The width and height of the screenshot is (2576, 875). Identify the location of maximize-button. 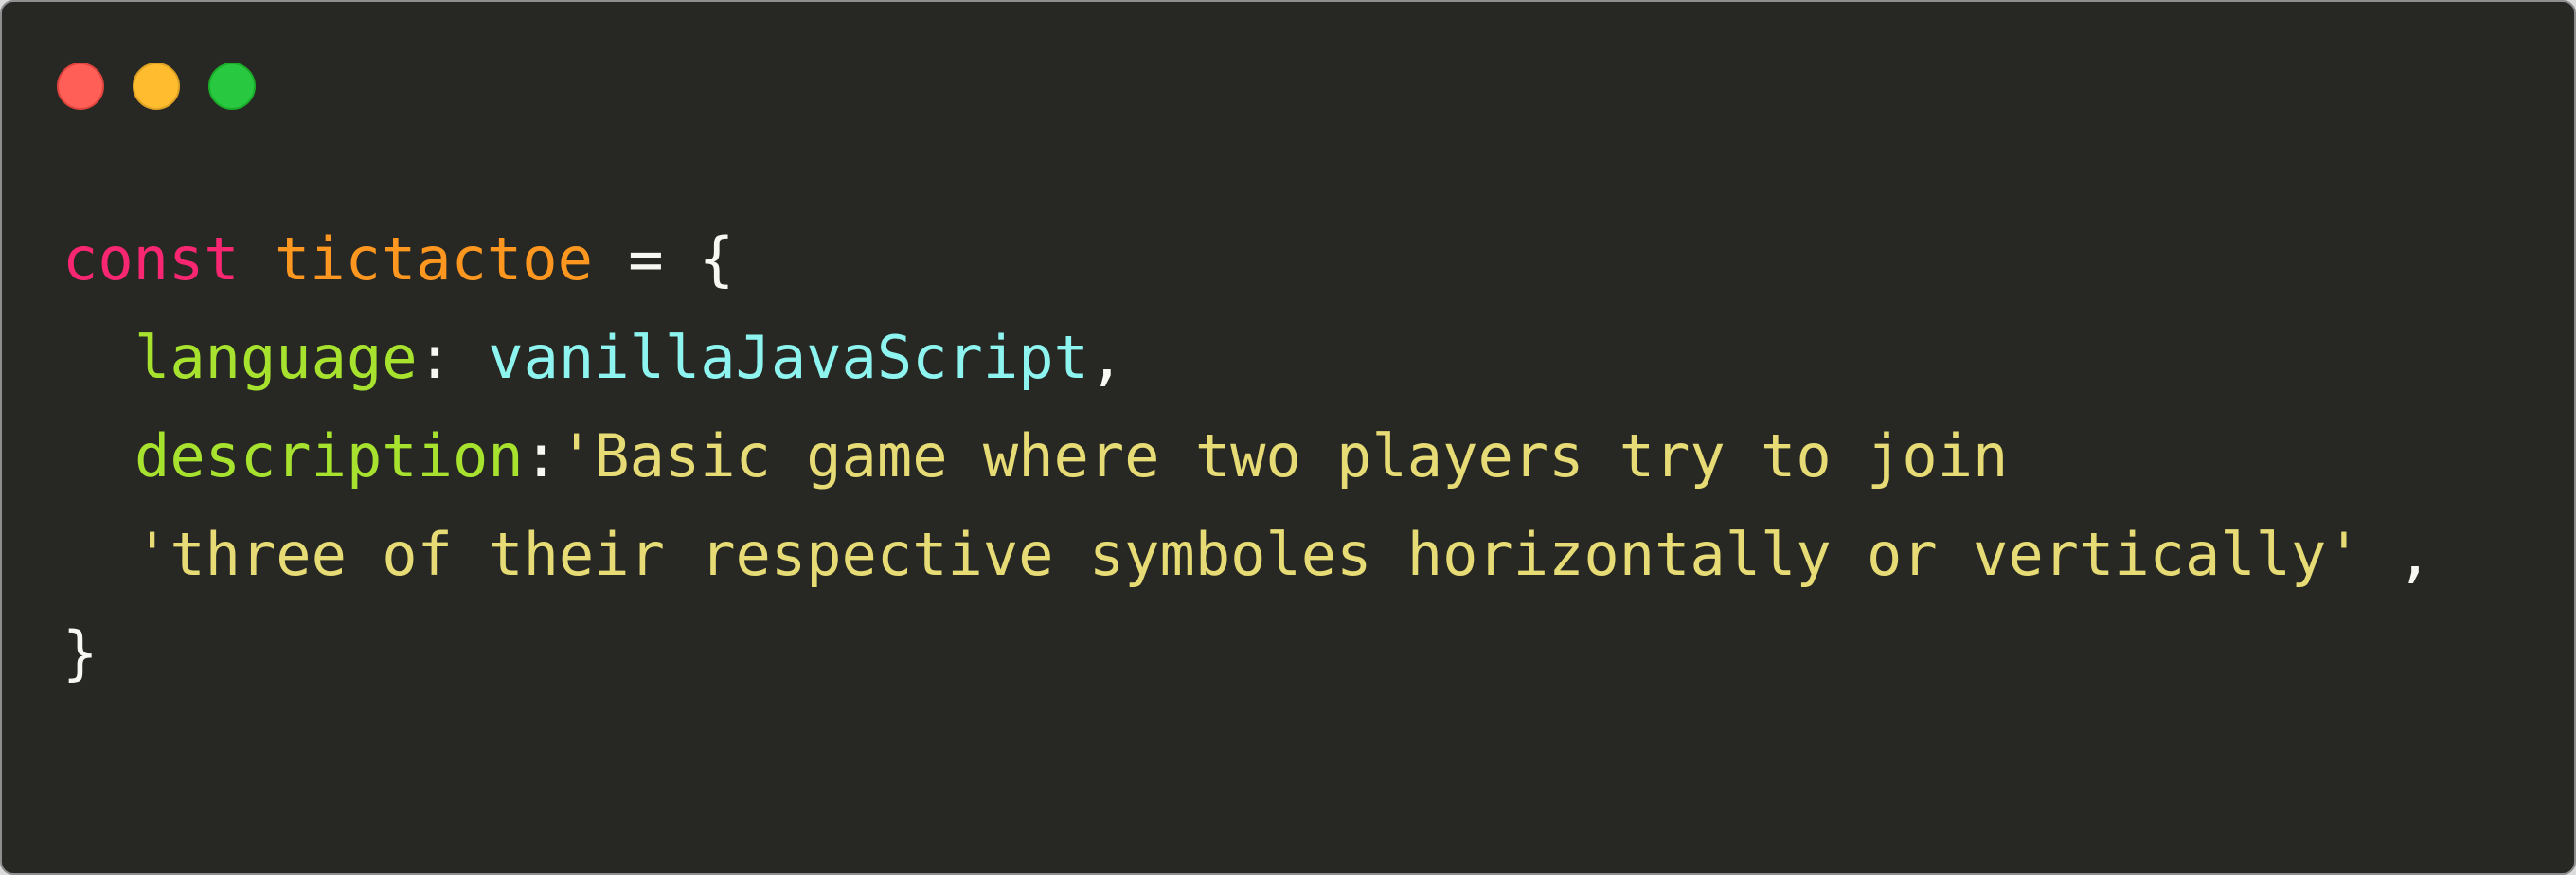
(232, 86).